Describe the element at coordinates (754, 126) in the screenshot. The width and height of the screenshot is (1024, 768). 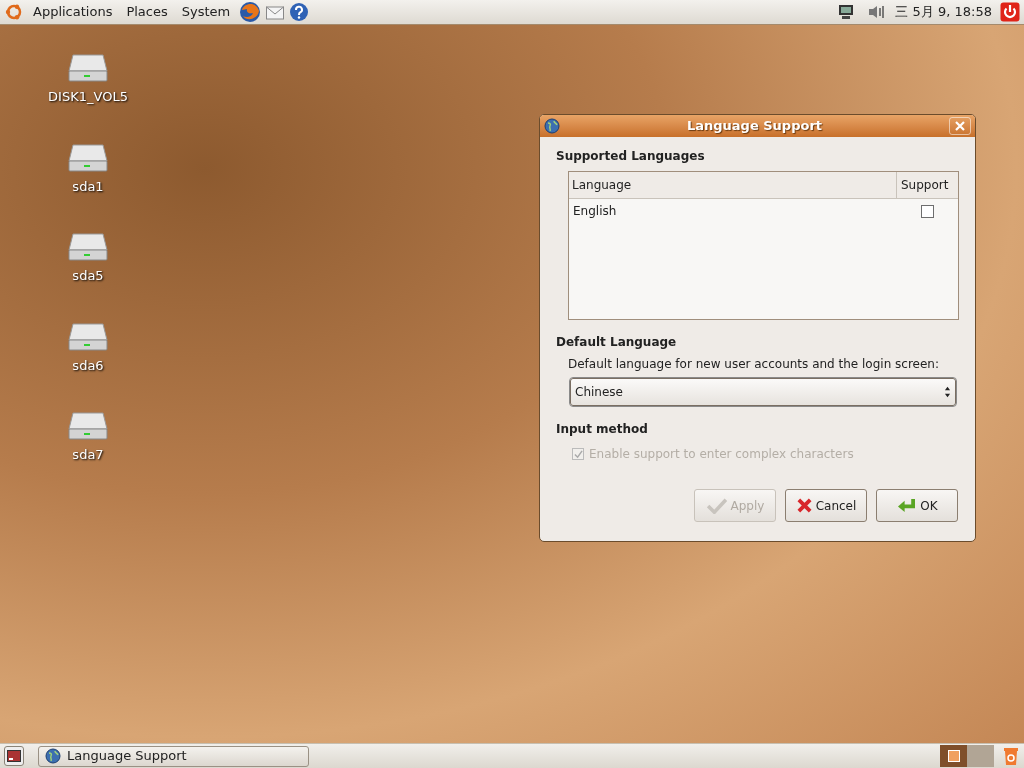
I see `window-title: Language Support` at that location.